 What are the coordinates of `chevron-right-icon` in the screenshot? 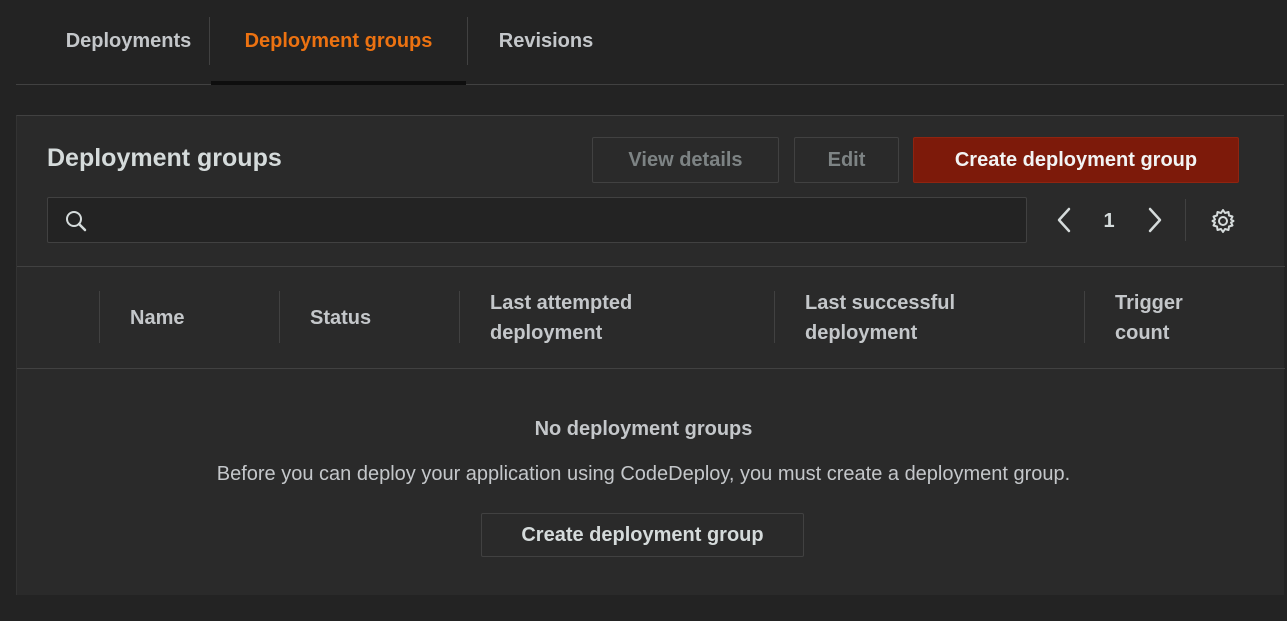 It's located at (1155, 220).